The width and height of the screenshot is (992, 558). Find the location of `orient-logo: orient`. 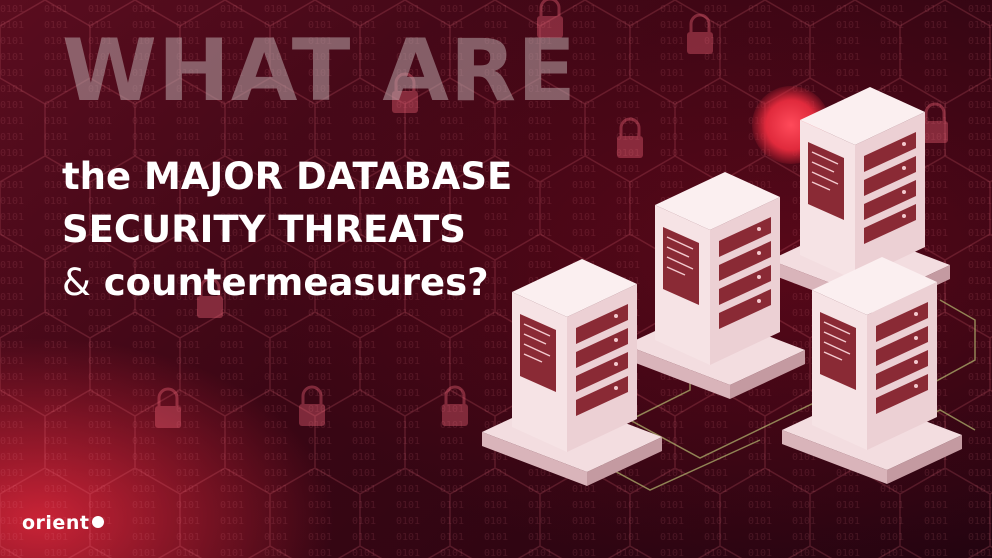

orient-logo: orient is located at coordinates (63, 523).